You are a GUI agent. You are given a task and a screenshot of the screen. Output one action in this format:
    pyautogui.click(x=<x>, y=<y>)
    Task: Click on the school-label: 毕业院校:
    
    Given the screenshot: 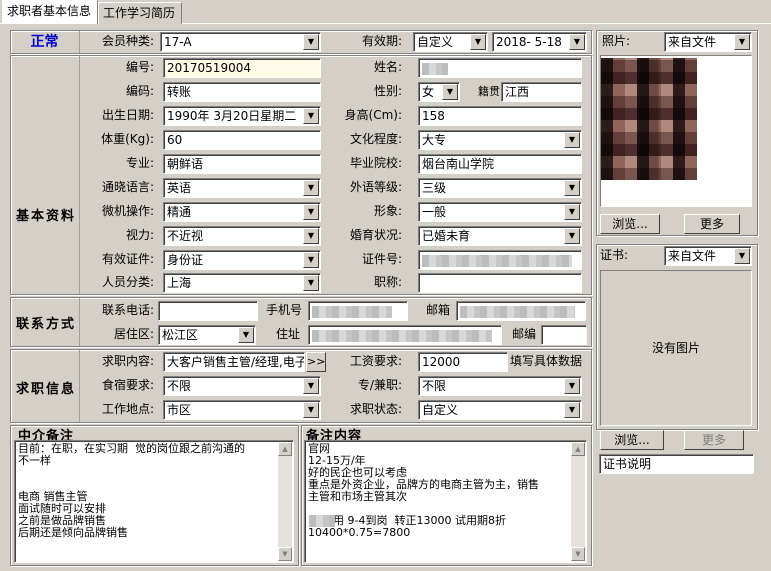 What is the action you would take?
    pyautogui.click(x=375, y=163)
    